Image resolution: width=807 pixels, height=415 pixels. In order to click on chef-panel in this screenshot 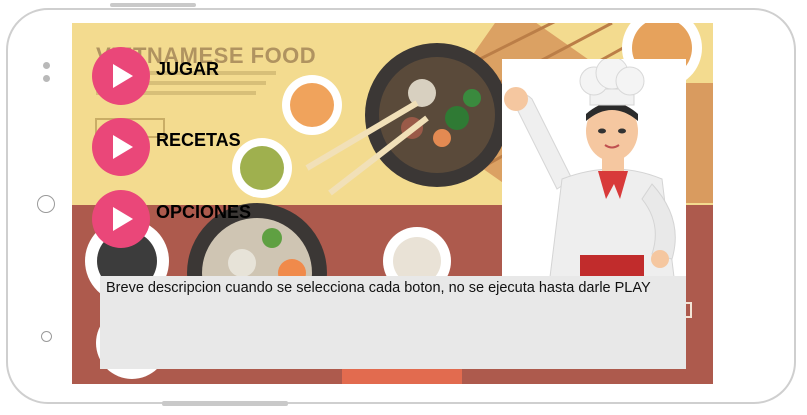, I will do `click(594, 168)`.